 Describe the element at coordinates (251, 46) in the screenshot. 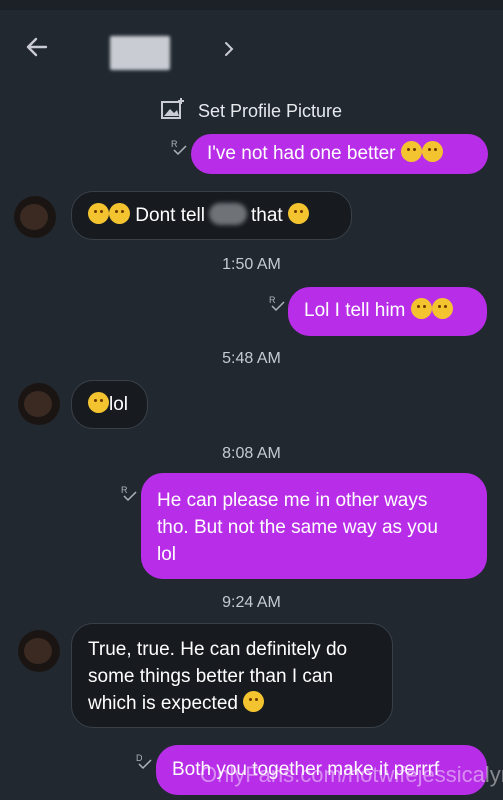

I see `conversation-header` at that location.